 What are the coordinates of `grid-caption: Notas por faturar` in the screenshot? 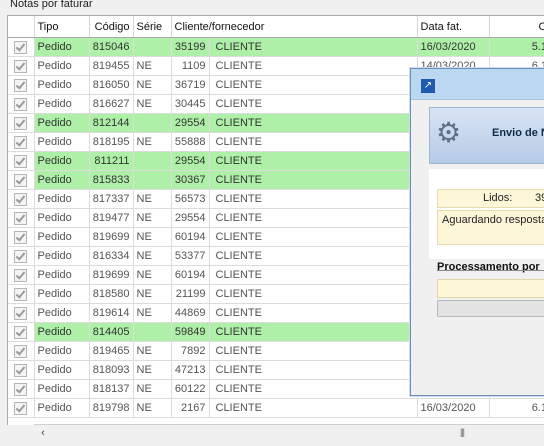 It's located at (51, 5).